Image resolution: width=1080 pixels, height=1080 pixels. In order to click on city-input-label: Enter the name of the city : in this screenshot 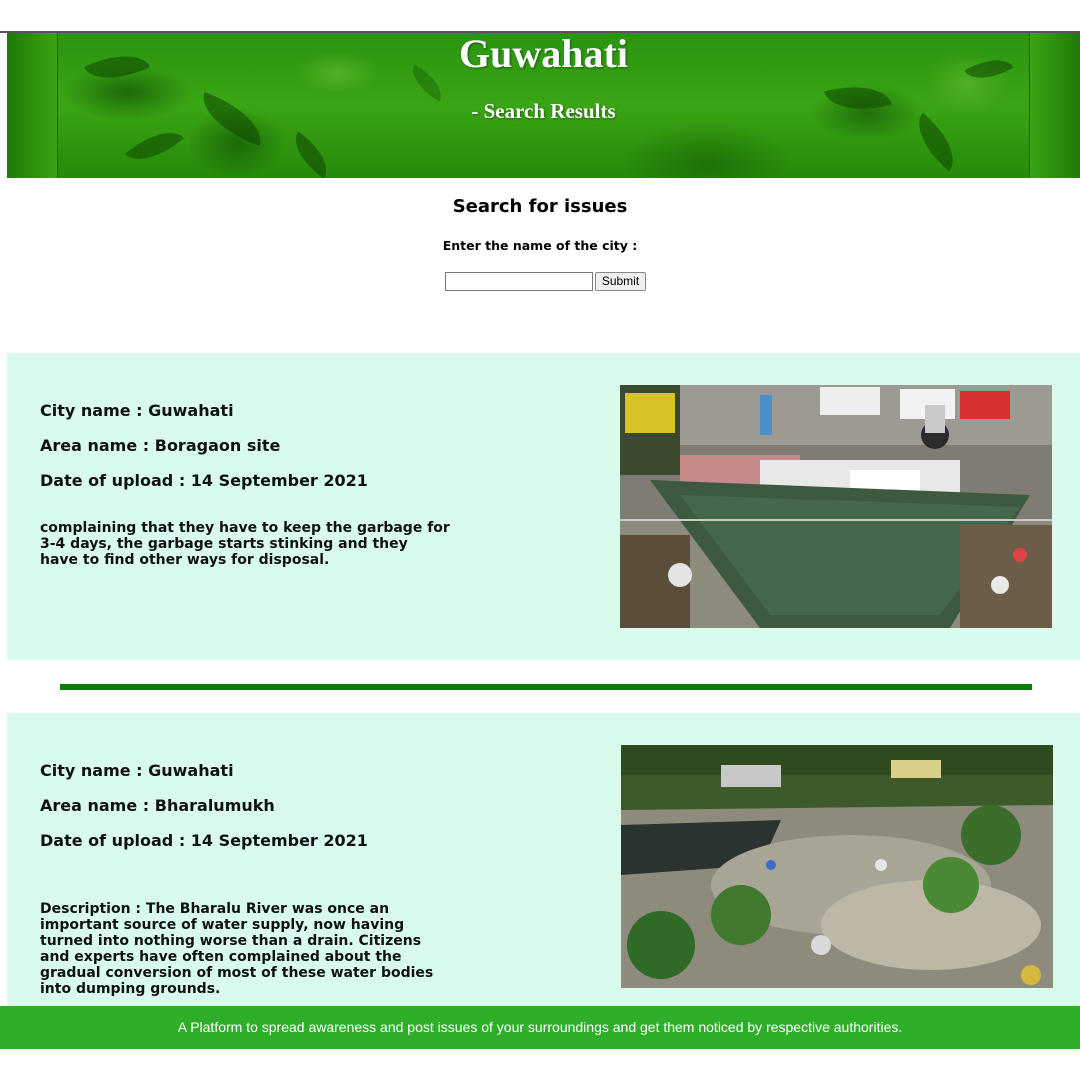, I will do `click(540, 245)`.